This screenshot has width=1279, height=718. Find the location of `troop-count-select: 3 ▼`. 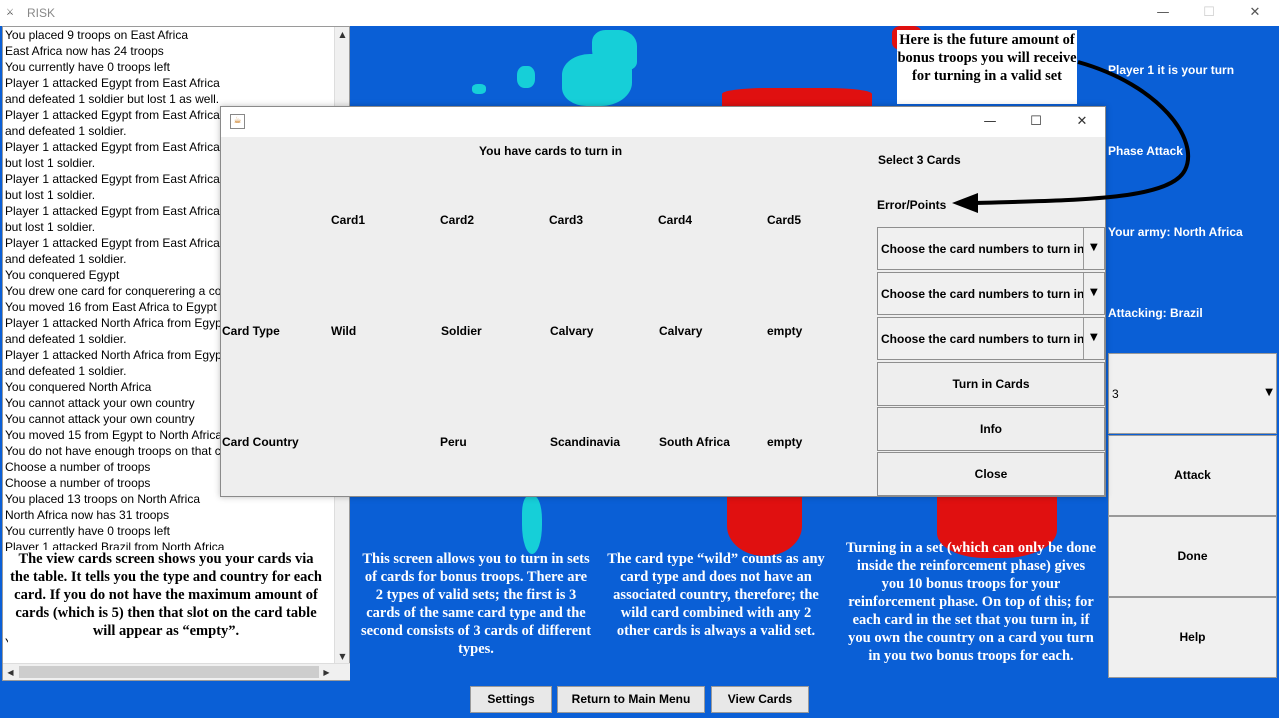

troop-count-select: 3 ▼ is located at coordinates (1192, 393).